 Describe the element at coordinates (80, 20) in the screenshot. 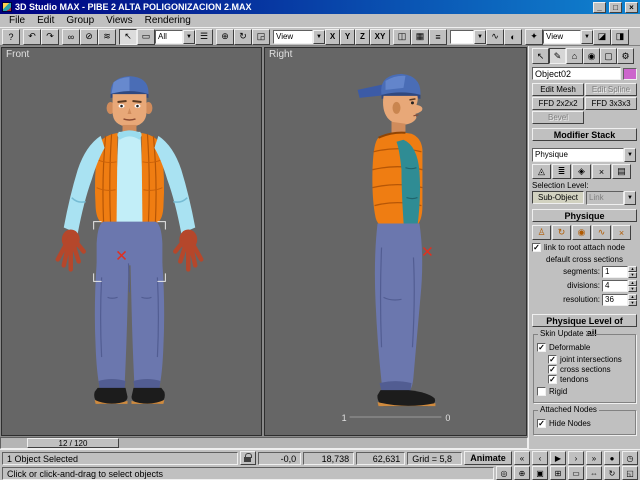

I see `menu-group: Group` at that location.